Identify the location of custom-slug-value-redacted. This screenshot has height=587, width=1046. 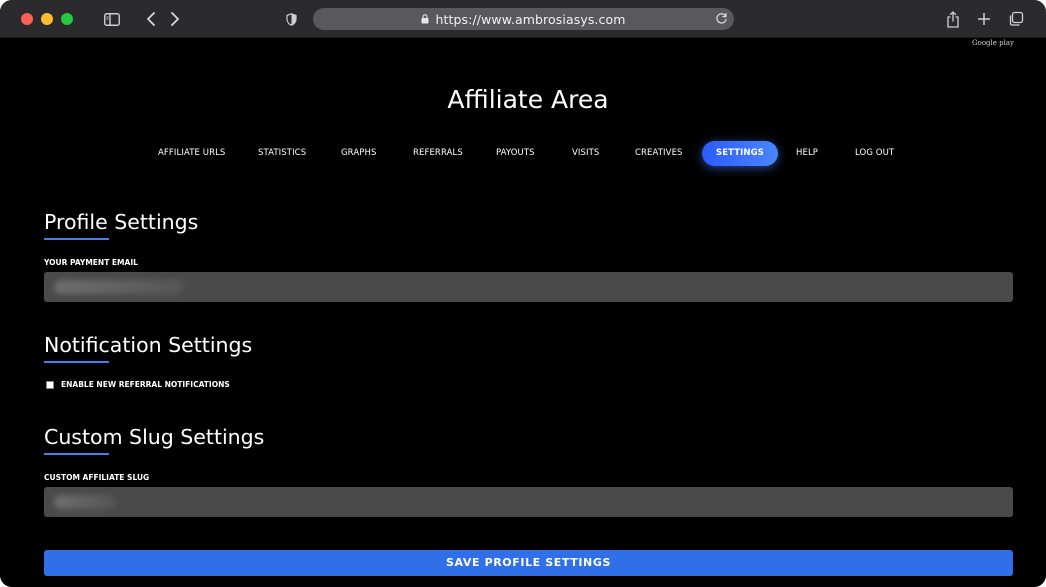
(85, 502).